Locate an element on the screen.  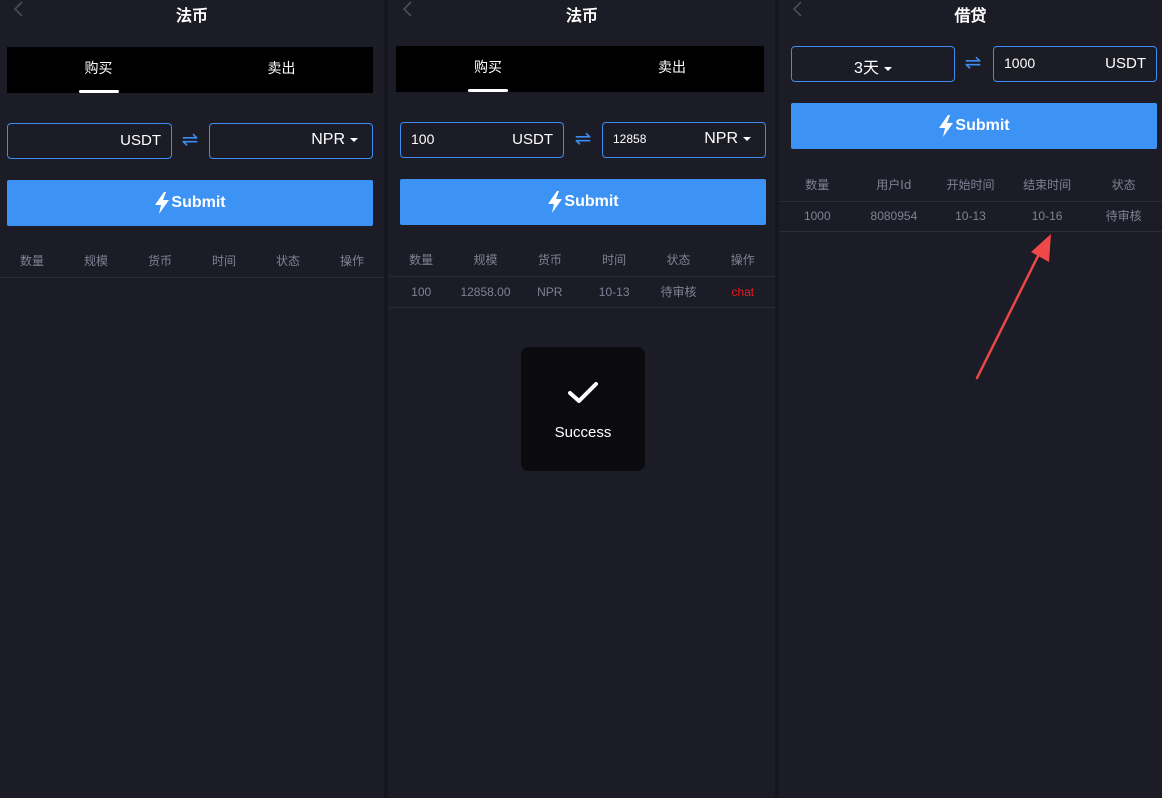
header: 借贷 is located at coordinates (970, 15).